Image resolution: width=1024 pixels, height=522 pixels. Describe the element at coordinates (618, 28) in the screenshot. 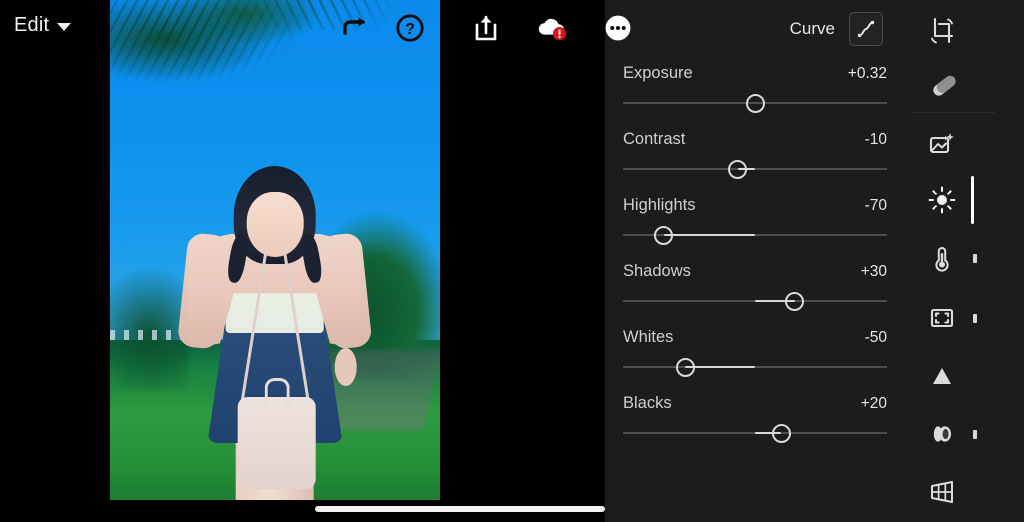

I see `more-options-button` at that location.